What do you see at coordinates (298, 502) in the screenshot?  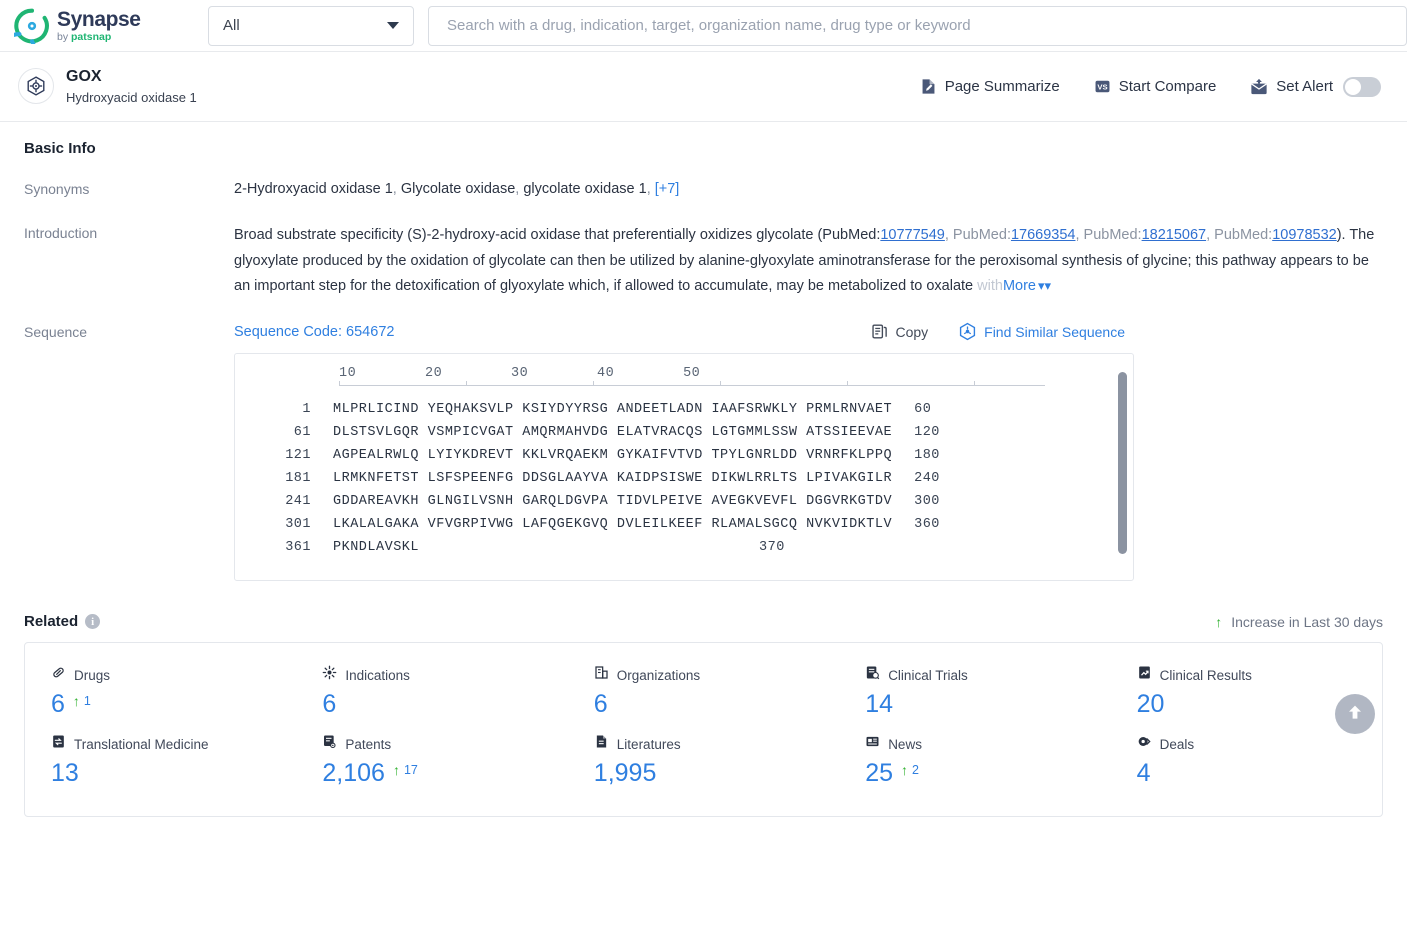 I see `sequence-start-index: 241` at bounding box center [298, 502].